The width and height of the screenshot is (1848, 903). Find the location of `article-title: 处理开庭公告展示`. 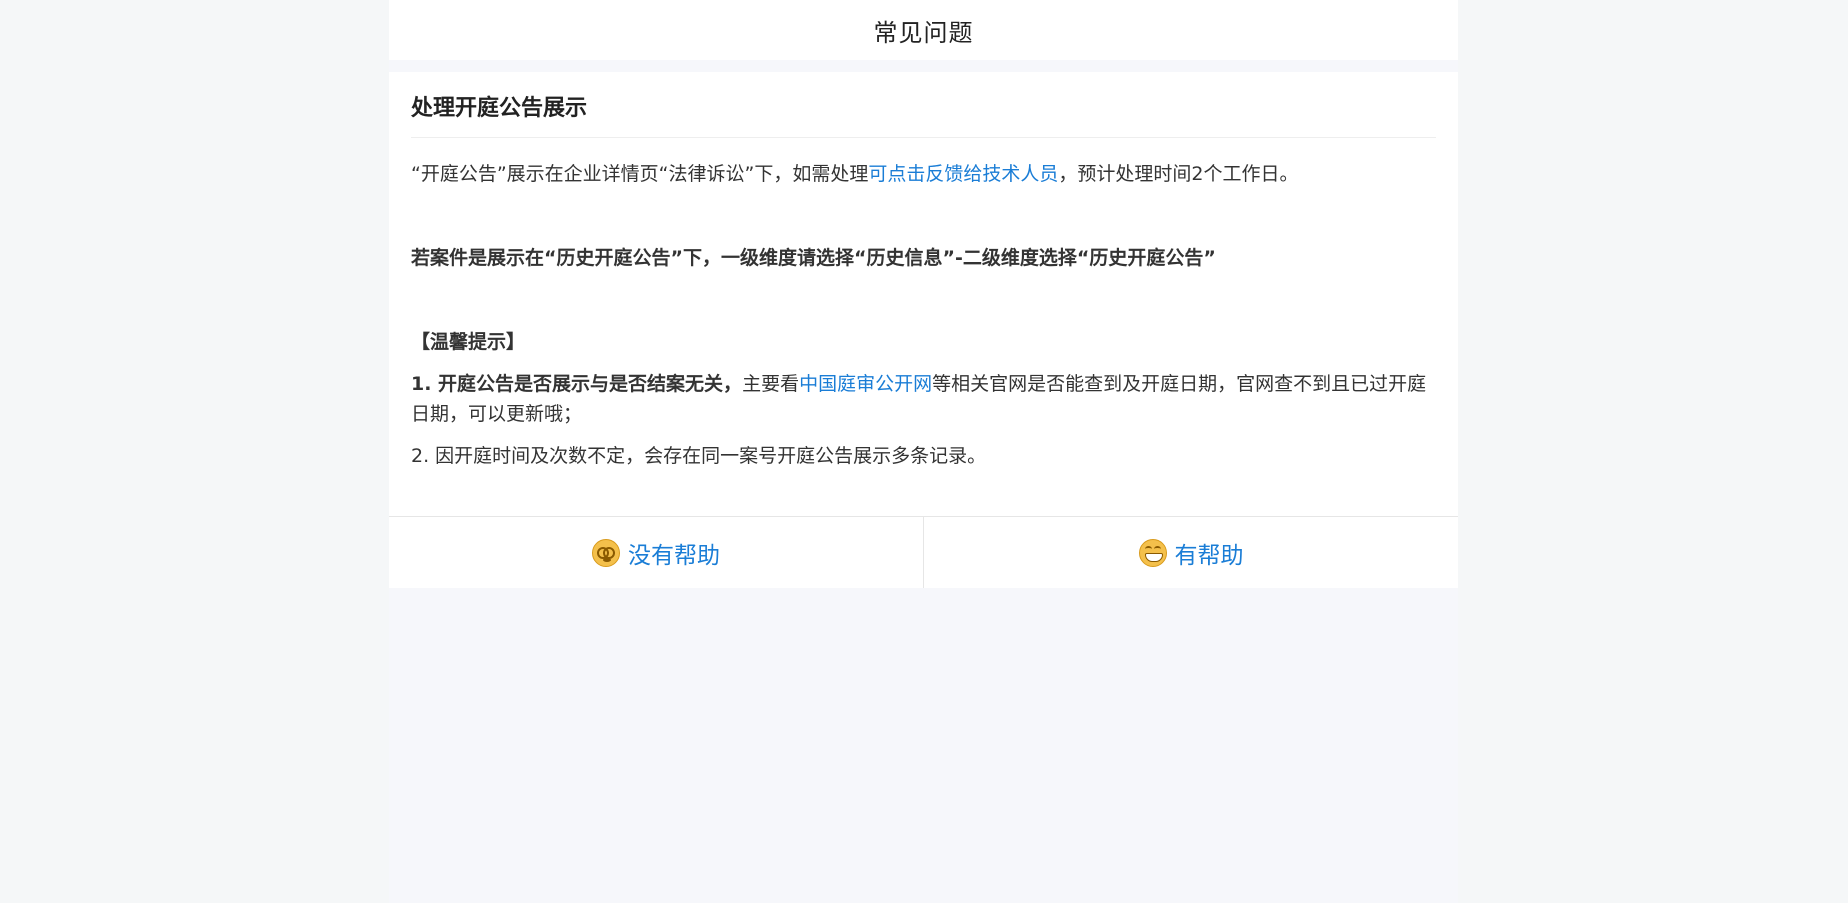

article-title: 处理开庭公告展示 is located at coordinates (923, 105).